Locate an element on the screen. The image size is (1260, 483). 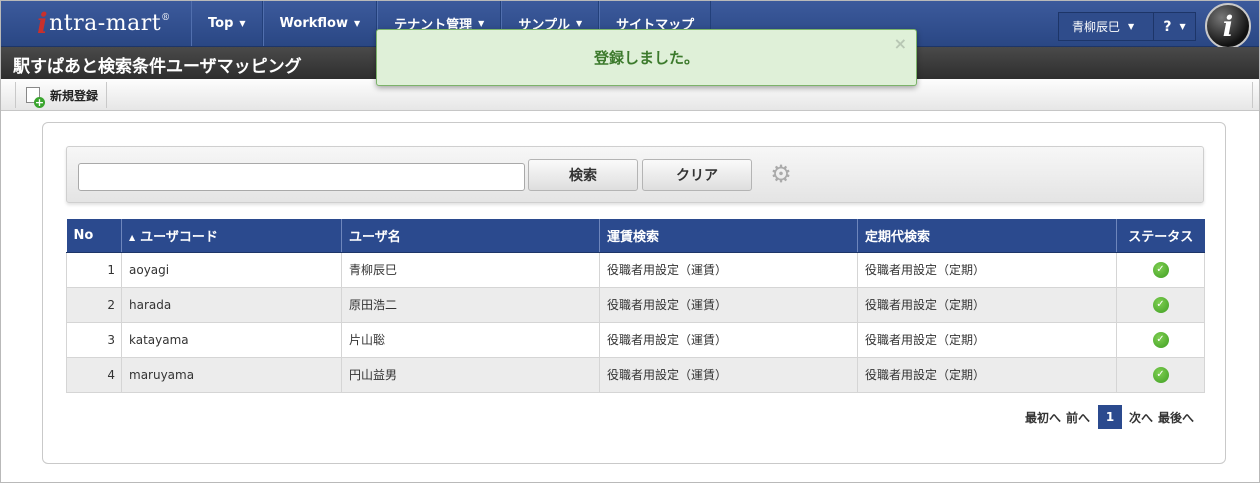
column-header-user-name: ユーザ名 is located at coordinates (470, 236).